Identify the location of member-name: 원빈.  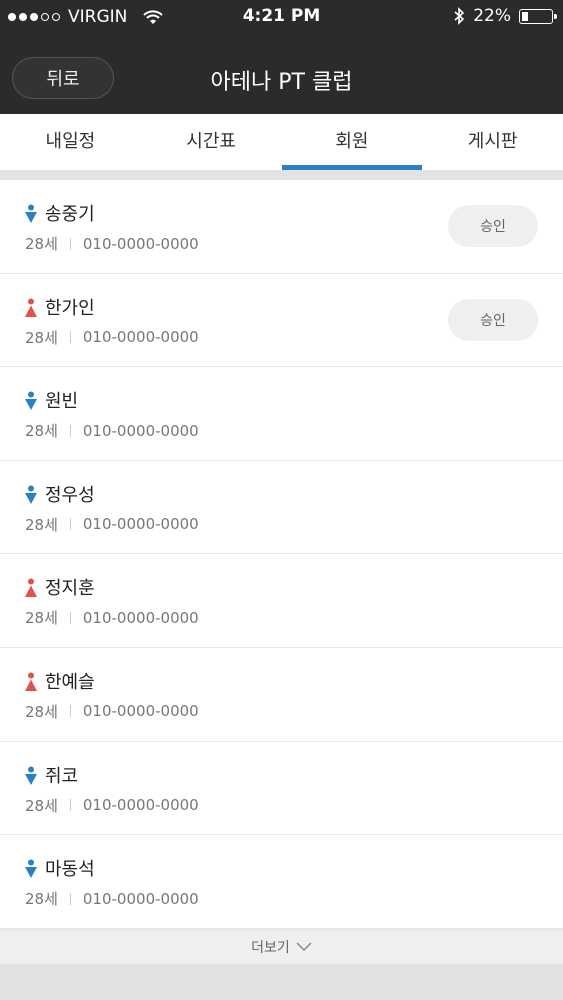
(62, 402).